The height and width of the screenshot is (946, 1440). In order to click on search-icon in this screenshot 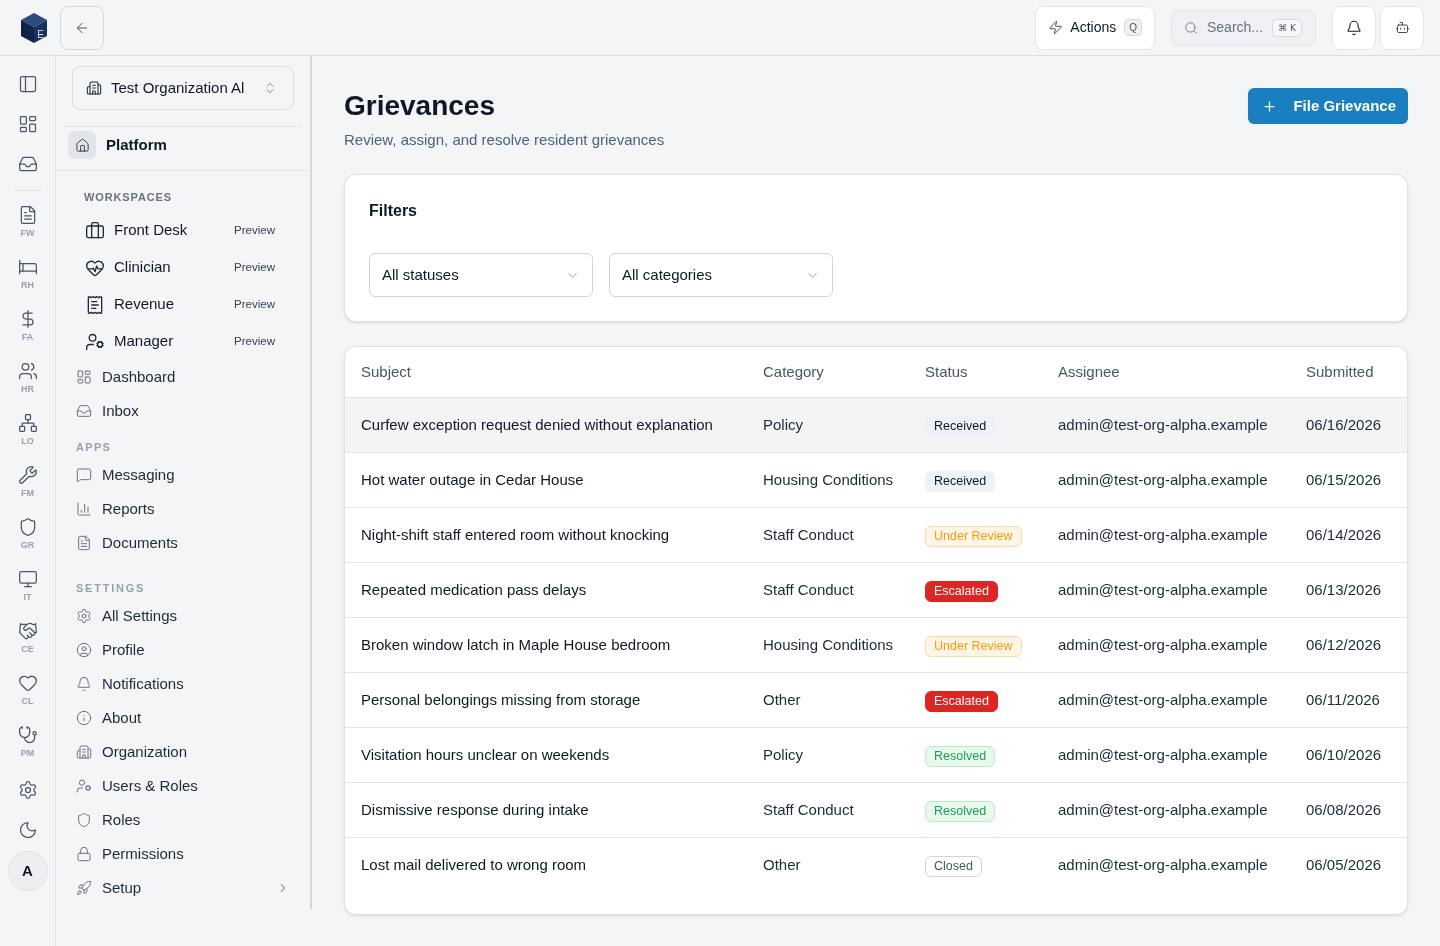, I will do `click(1191, 27)`.